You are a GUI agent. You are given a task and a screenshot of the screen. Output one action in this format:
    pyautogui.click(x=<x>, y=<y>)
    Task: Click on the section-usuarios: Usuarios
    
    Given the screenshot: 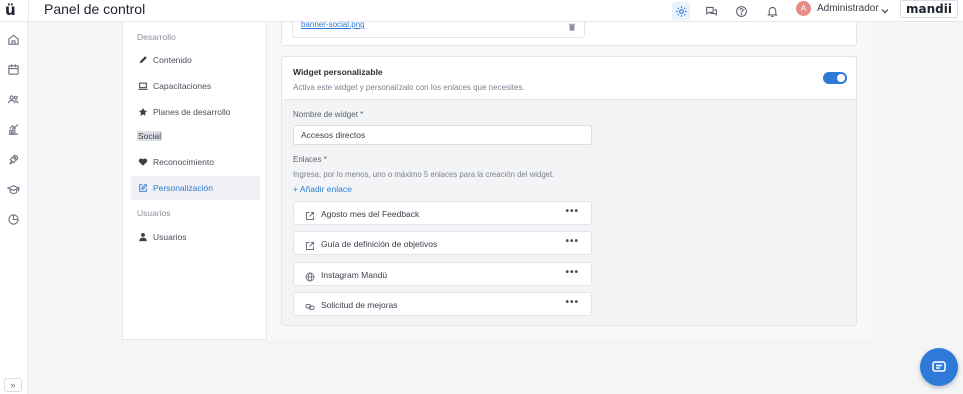 What is the action you would take?
    pyautogui.click(x=154, y=213)
    